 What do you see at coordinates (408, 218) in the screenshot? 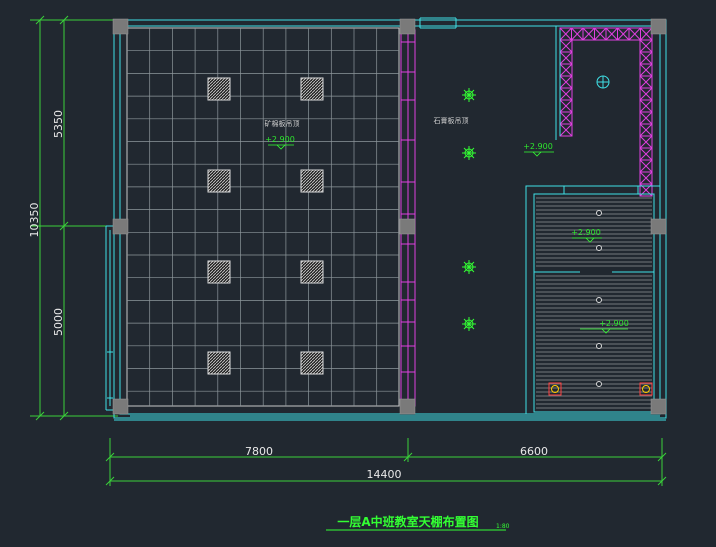
I see `partition-strip` at bounding box center [408, 218].